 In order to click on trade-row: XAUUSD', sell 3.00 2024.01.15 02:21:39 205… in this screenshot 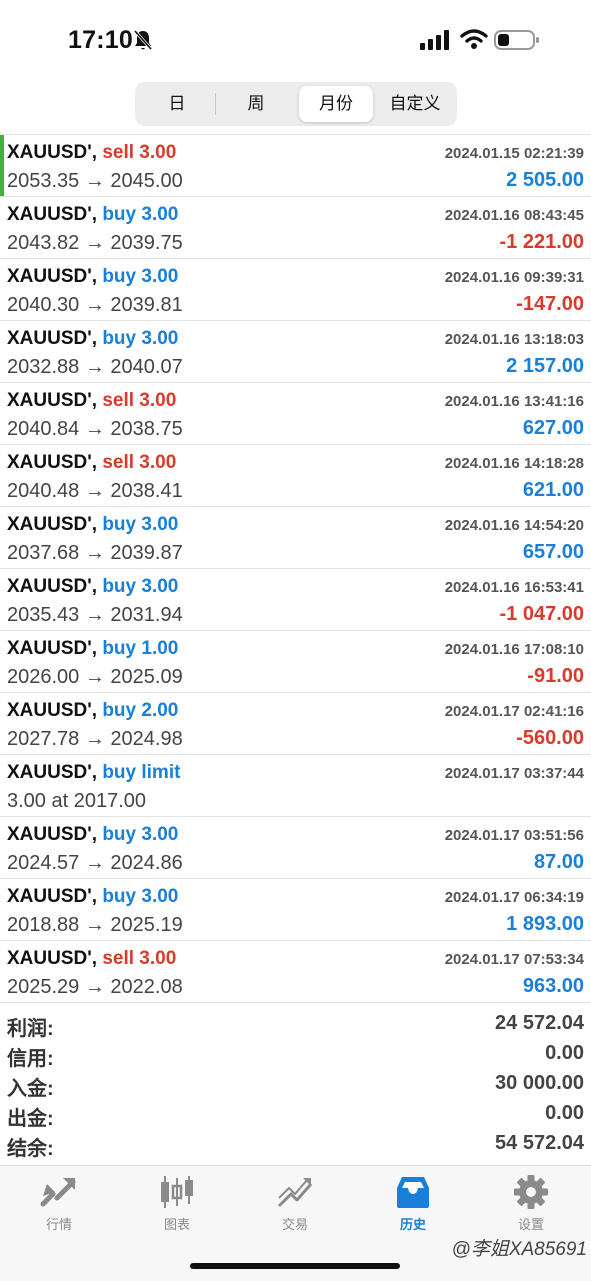, I will do `click(295, 166)`.